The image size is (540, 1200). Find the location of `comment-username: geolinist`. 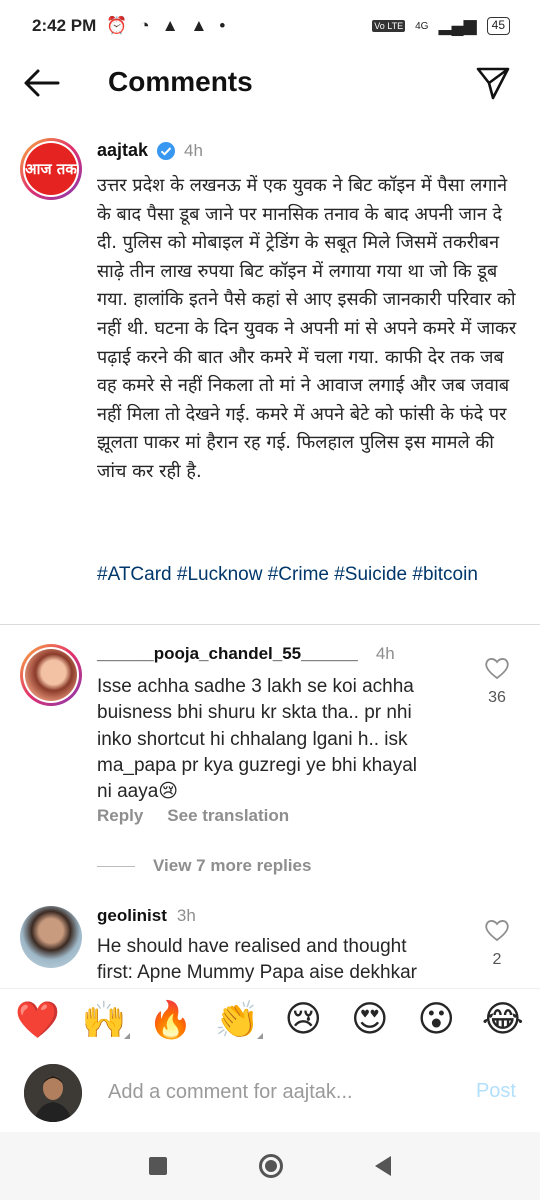

comment-username: geolinist is located at coordinates (132, 916).